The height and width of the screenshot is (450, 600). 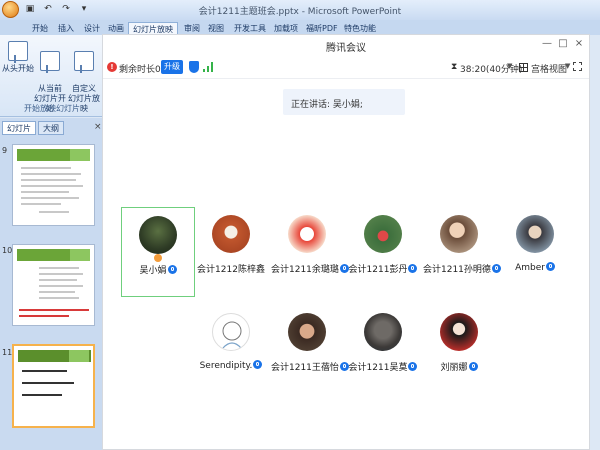 I want to click on participant-tile: 吴小娟, so click(x=158, y=252).